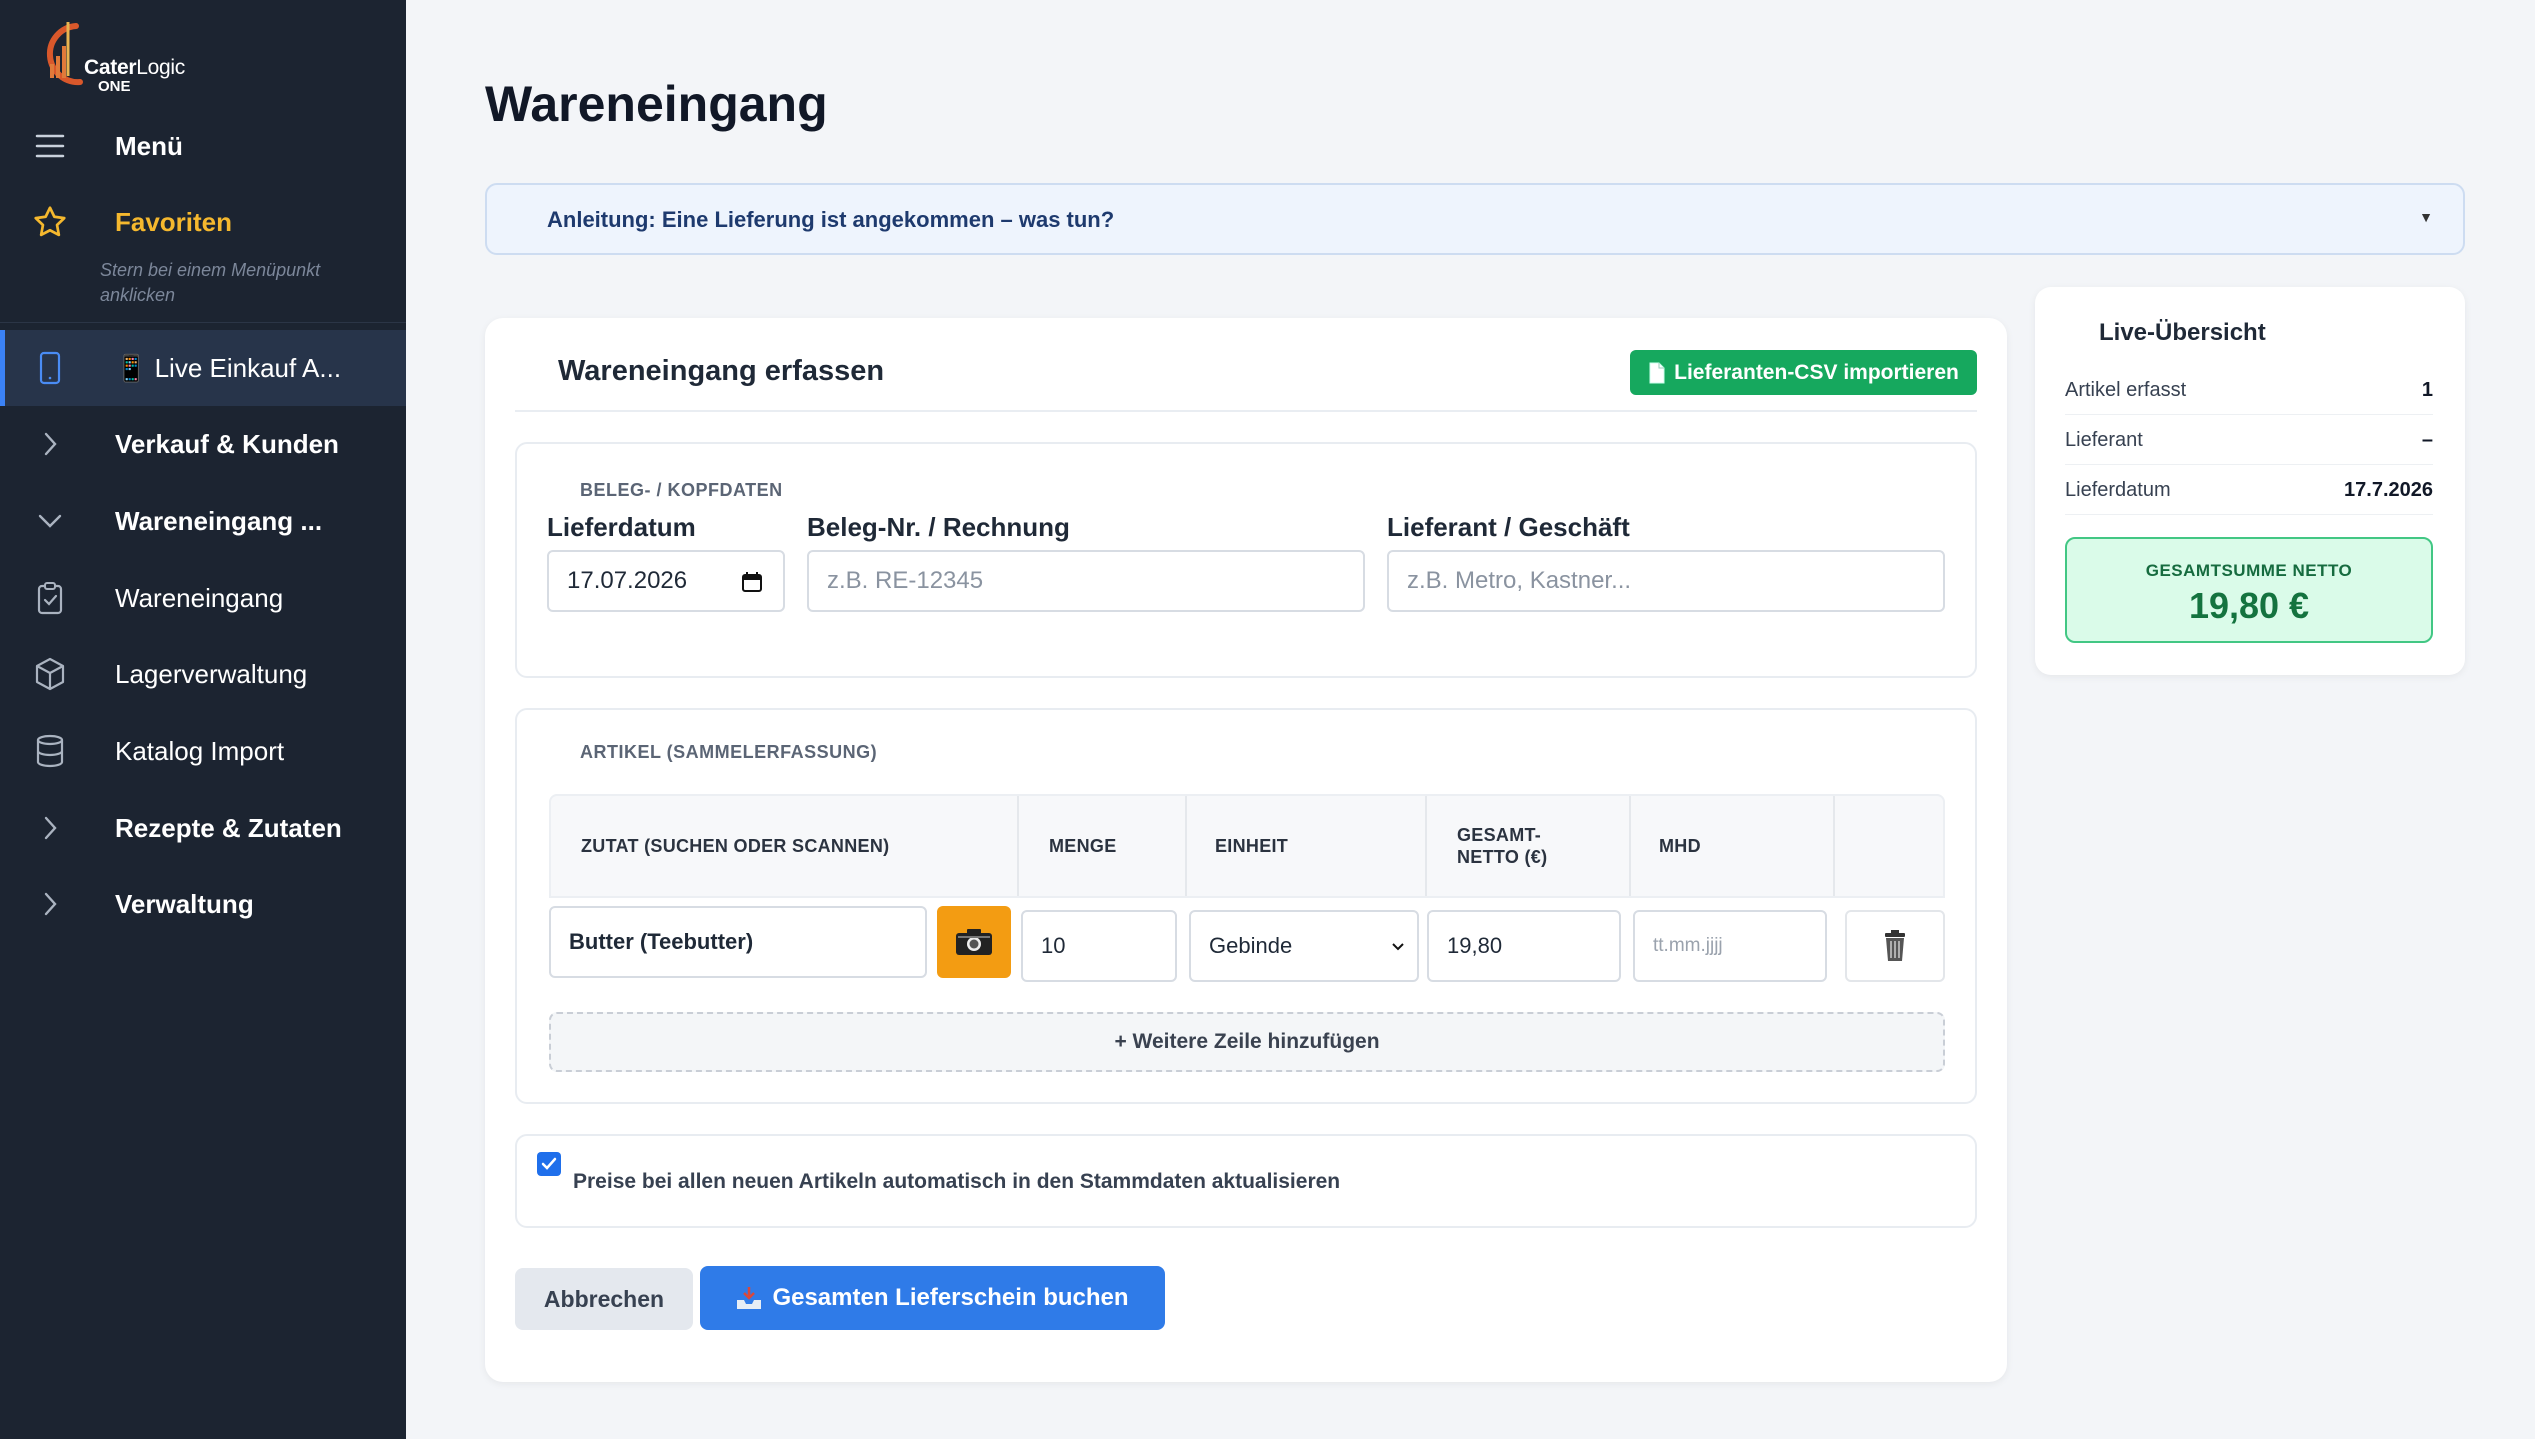 This screenshot has width=2535, height=1439. What do you see at coordinates (227, 443) in the screenshot?
I see `sidebar-item-label: Verkauf & Kunden` at bounding box center [227, 443].